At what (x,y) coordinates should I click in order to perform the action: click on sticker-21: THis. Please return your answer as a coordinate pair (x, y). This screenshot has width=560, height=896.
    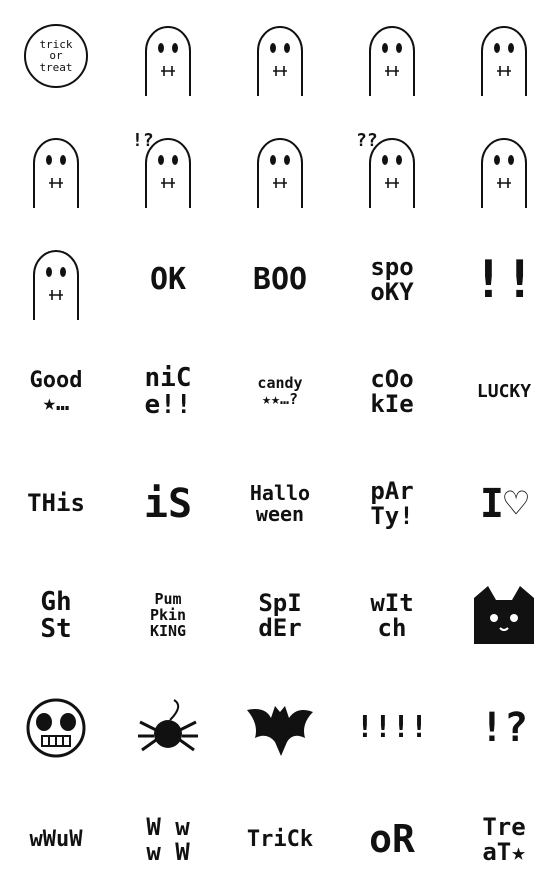
    Looking at the image, I should click on (56, 504).